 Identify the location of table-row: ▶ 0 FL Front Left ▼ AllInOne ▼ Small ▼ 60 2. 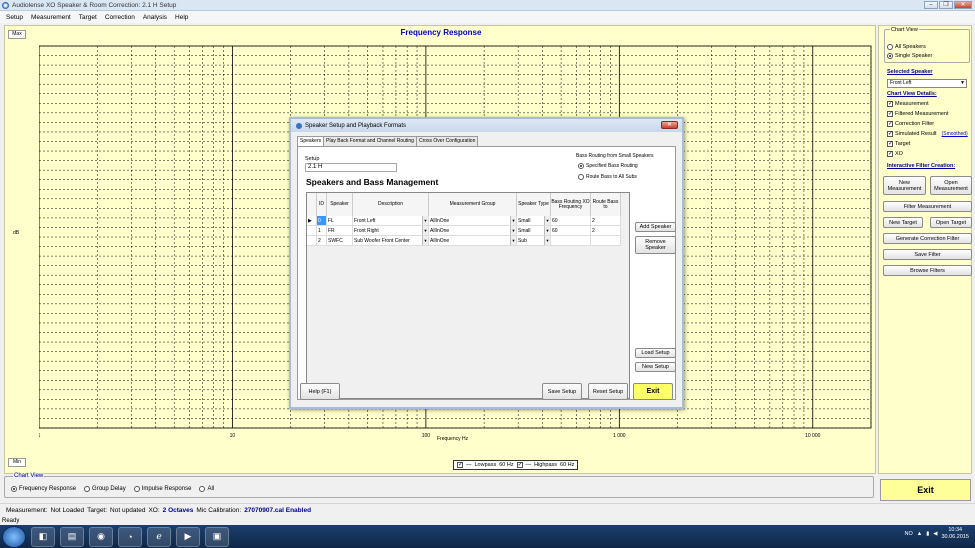
(464, 221).